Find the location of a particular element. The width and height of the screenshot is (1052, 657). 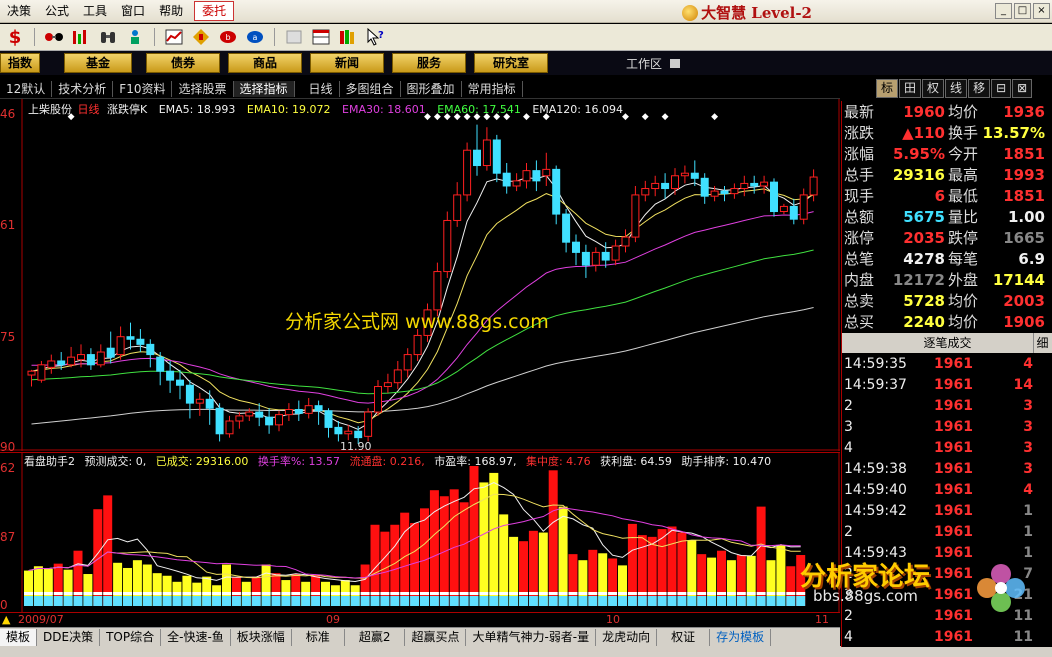

note-icon is located at coordinates (294, 37).